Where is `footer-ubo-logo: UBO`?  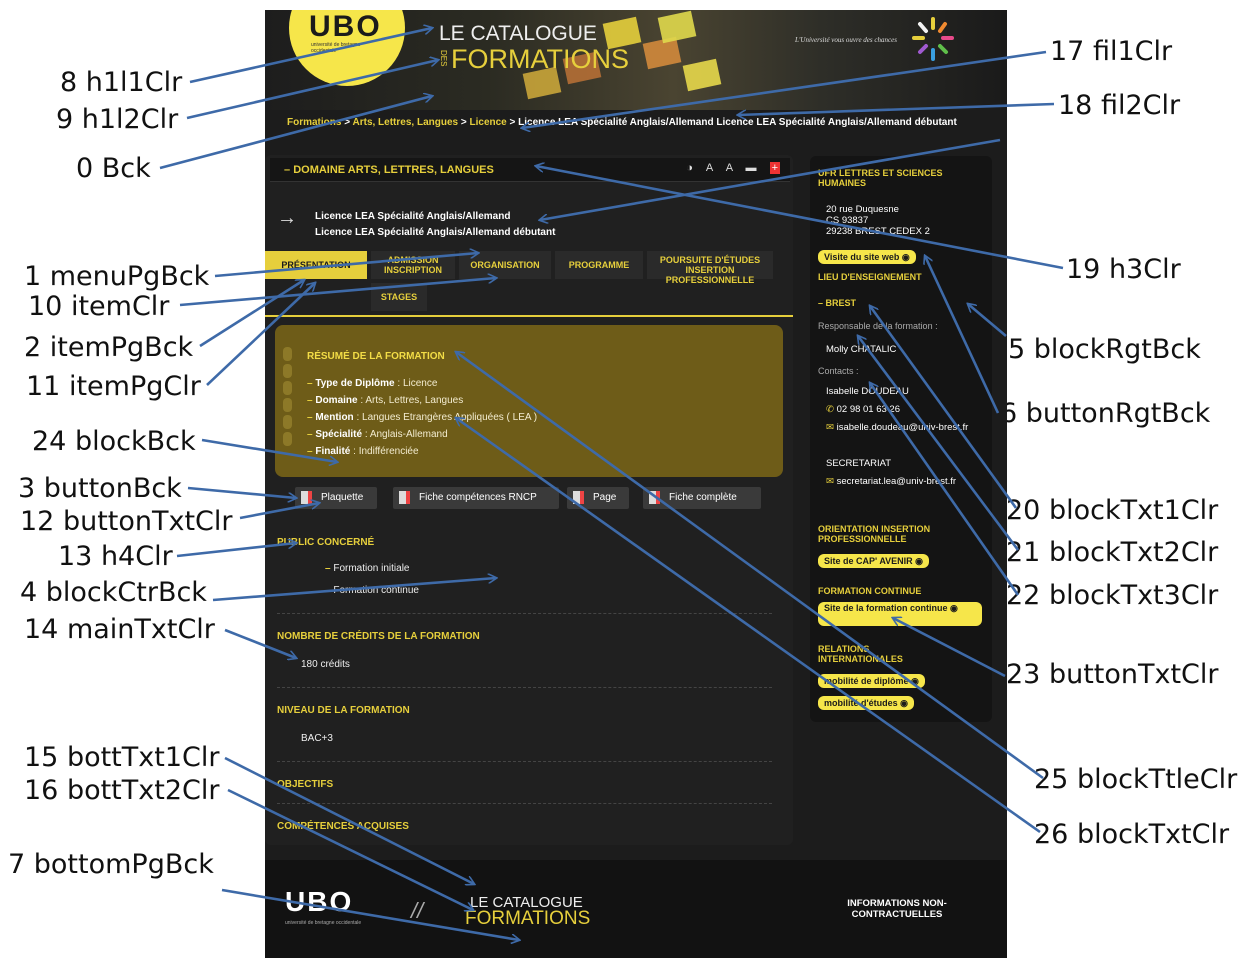 footer-ubo-logo: UBO is located at coordinates (319, 902).